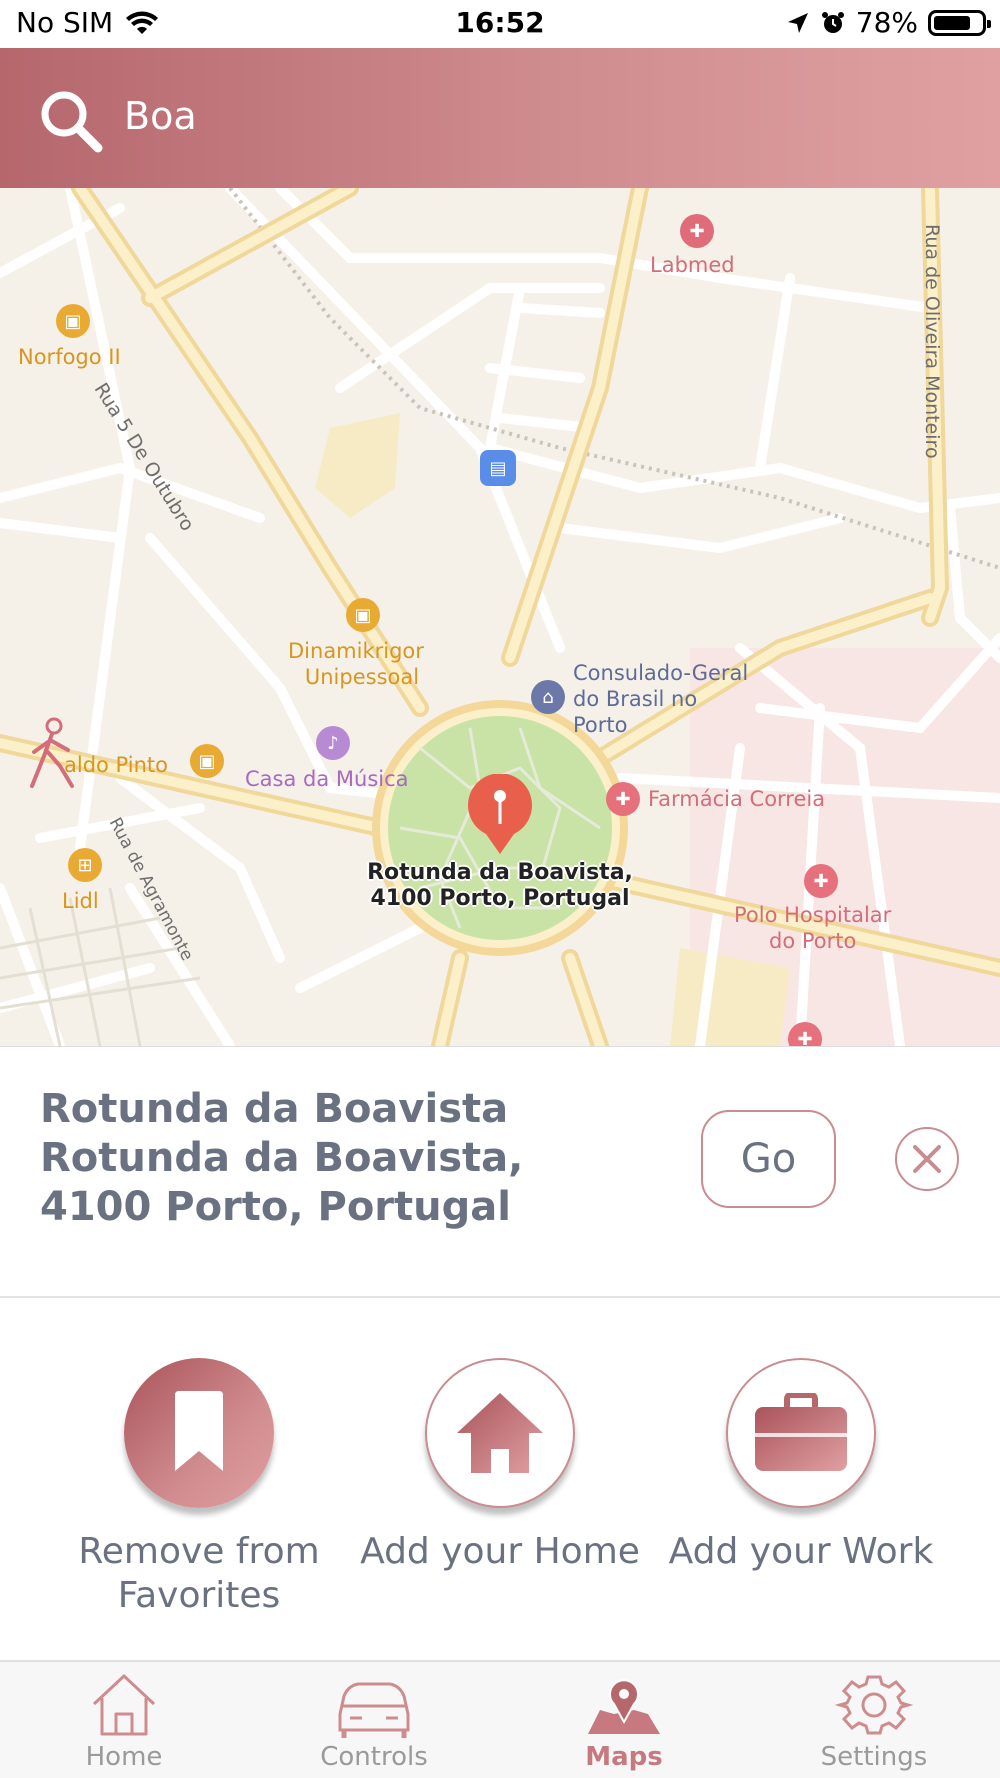  I want to click on poi-polo-line2: do Porto, so click(812, 941).